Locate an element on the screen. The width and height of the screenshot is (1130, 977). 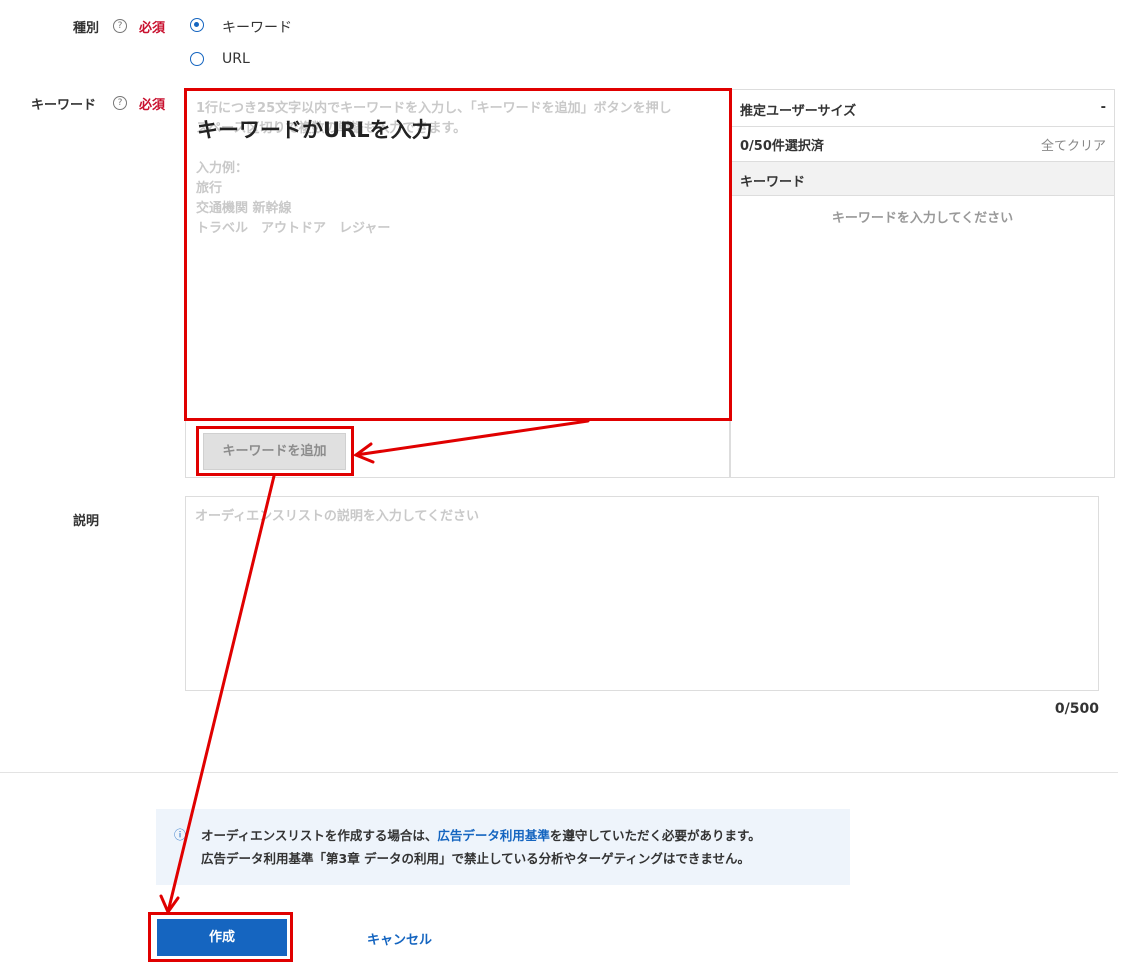
arrow-to-create-button is located at coordinates (221, 694).